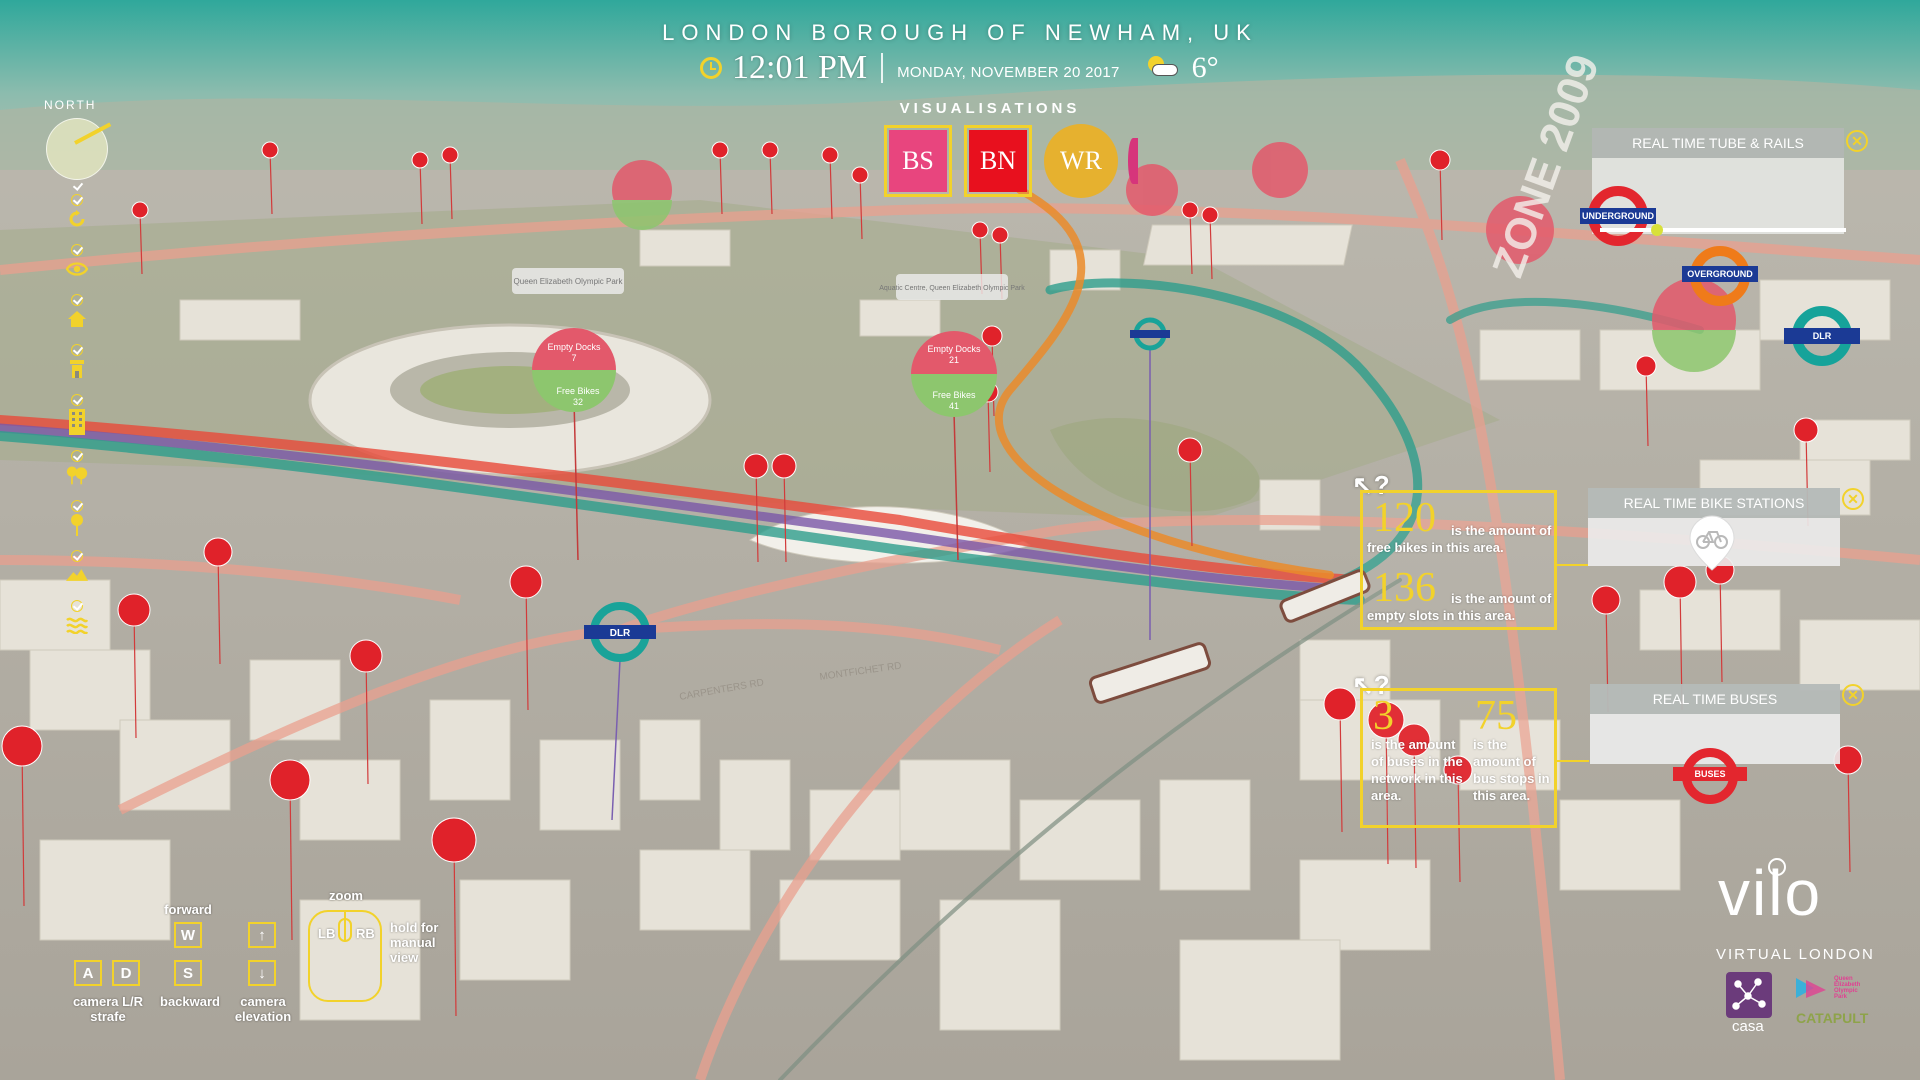 The height and width of the screenshot is (1080, 1920). I want to click on elevation-label: camera elevation, so click(263, 1009).